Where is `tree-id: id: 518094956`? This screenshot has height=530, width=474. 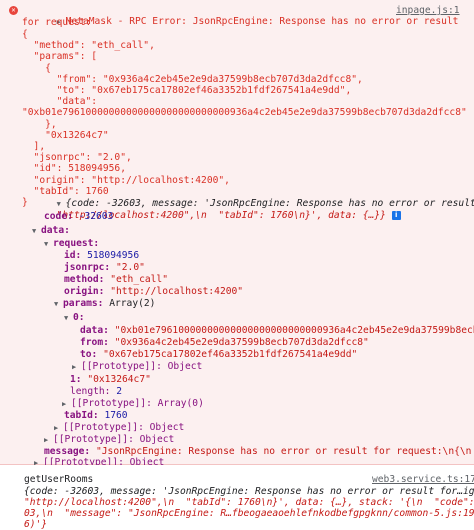
tree-id: id: 518094956 is located at coordinates (102, 255).